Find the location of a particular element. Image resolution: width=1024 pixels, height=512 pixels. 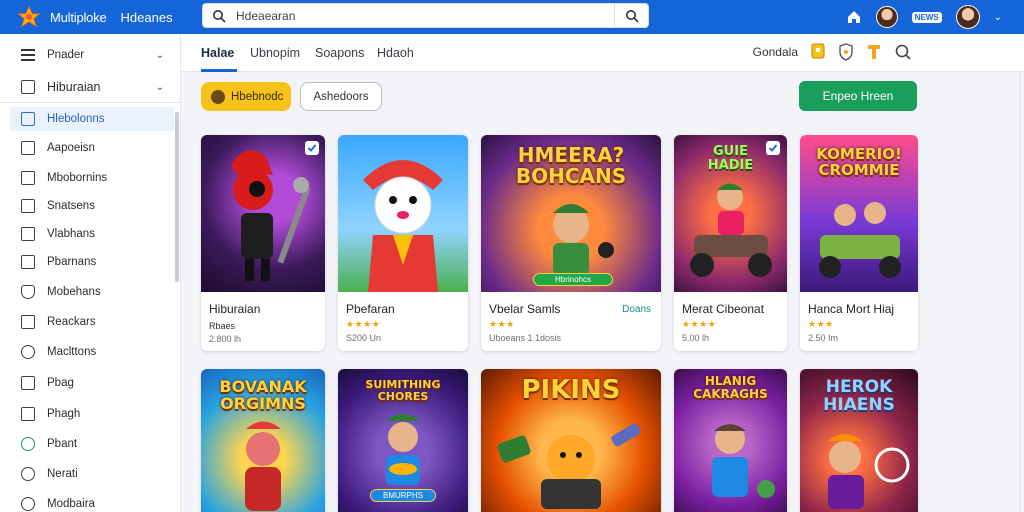

toolbar-right-label: Gondala is located at coordinates (775, 52).